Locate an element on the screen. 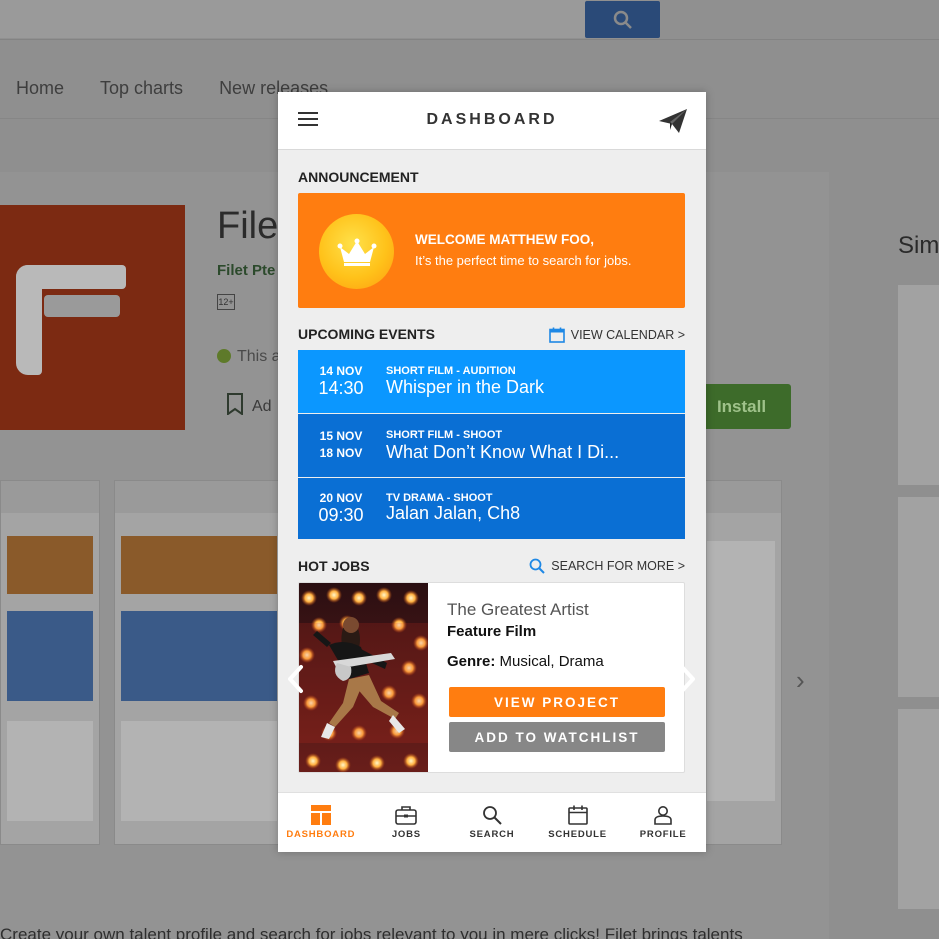 The width and height of the screenshot is (939, 939). briefcase-icon is located at coordinates (406, 815).